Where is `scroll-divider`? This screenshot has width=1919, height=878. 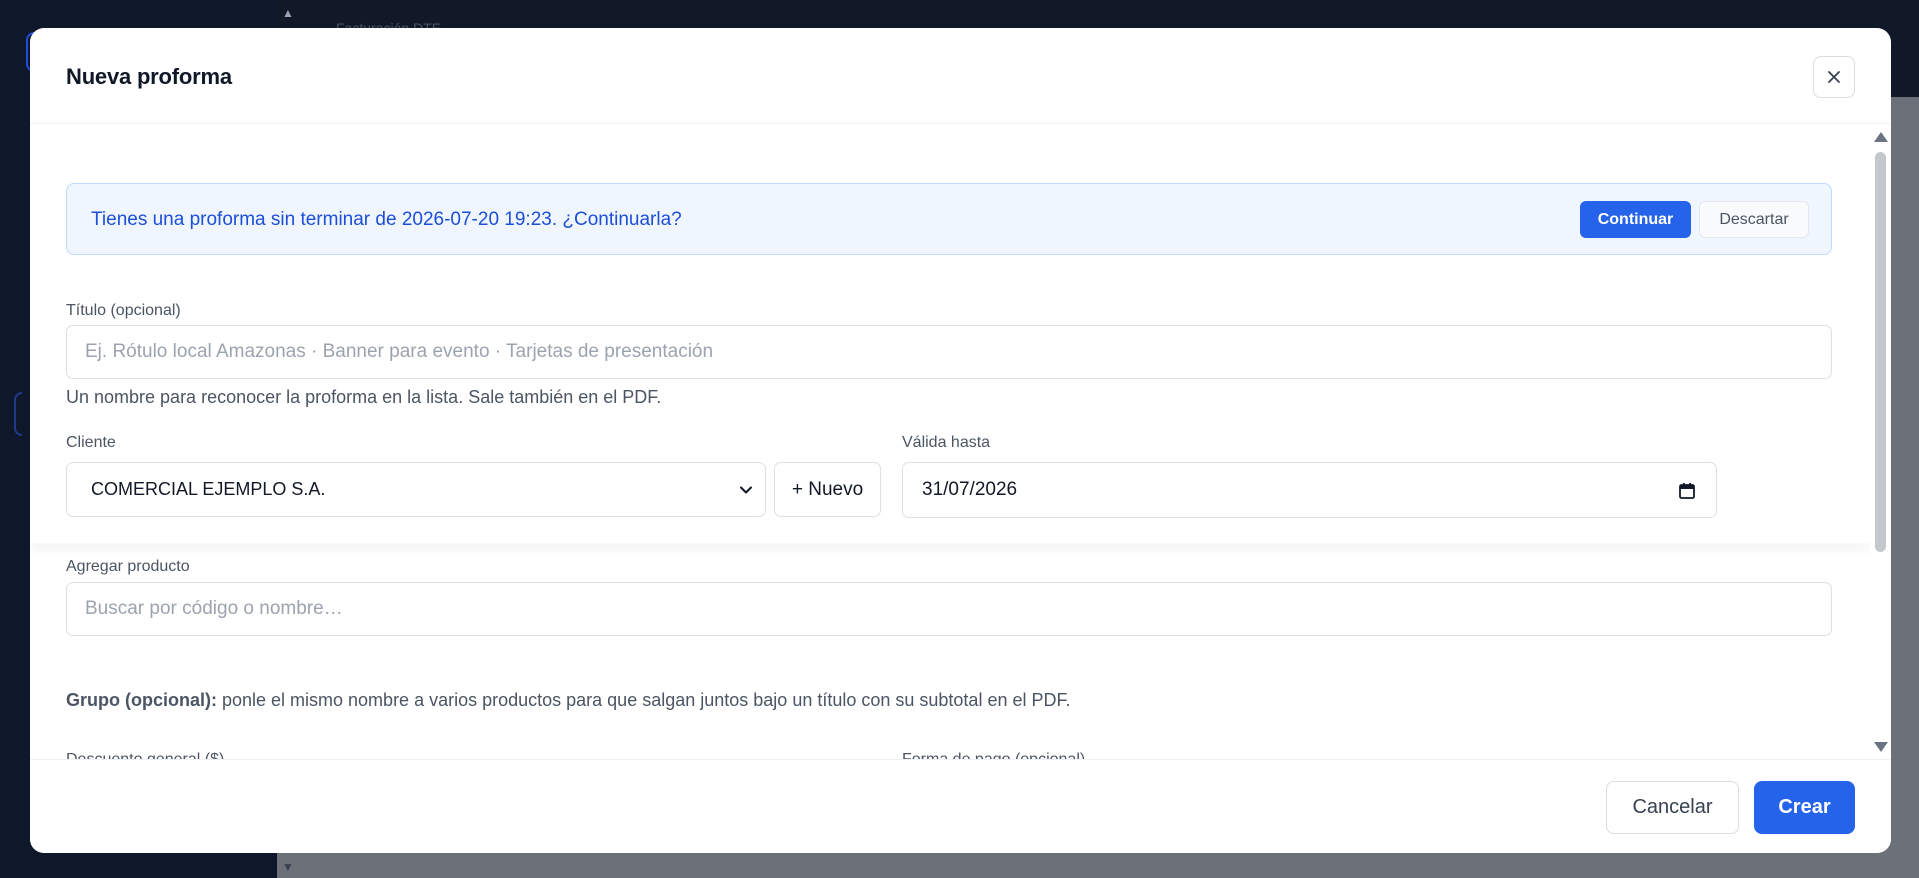 scroll-divider is located at coordinates (950, 539).